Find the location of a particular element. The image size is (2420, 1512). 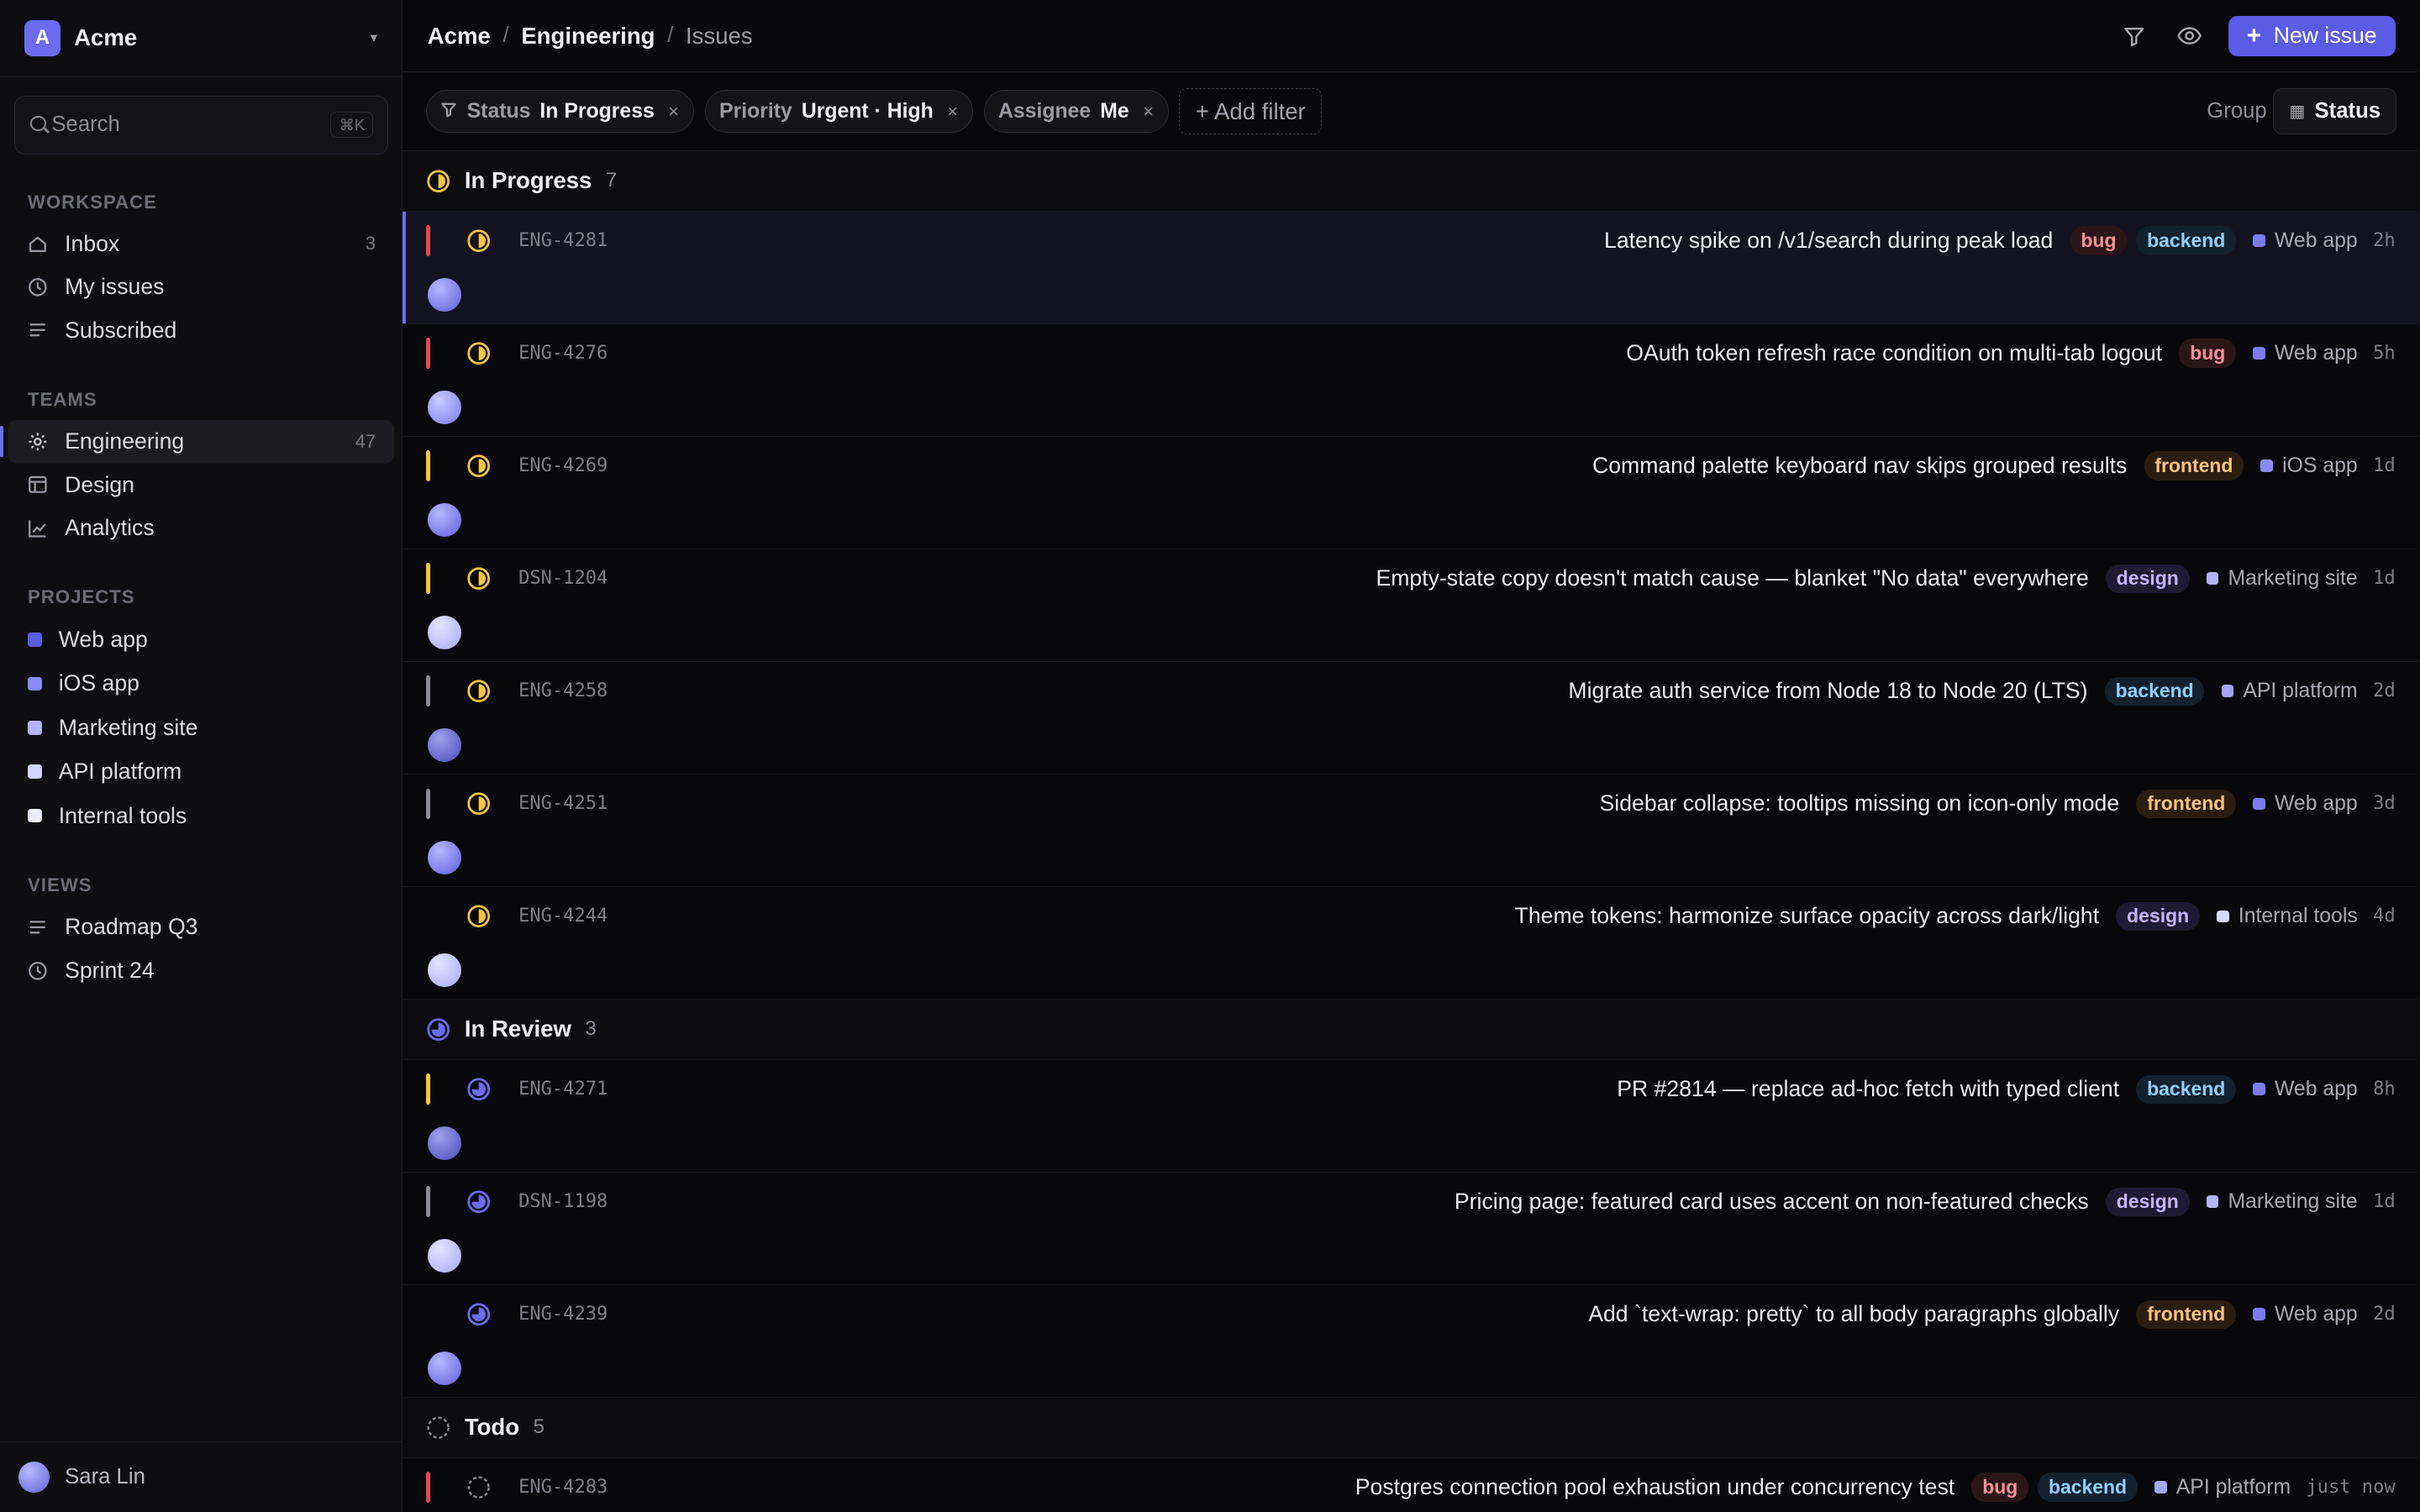

sidebar-item-sprint-24: Sprint 24 is located at coordinates (201, 970).